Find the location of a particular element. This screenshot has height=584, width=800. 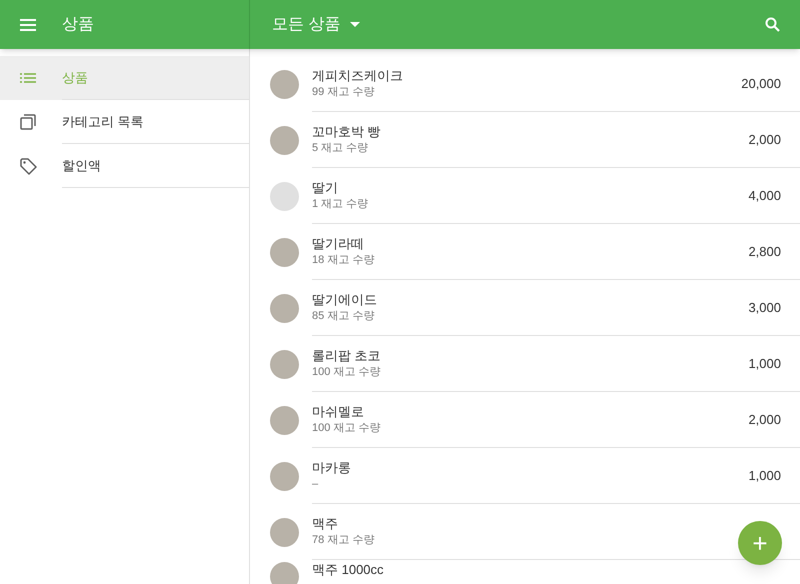

product-name: 딸기에이드 is located at coordinates (344, 300).